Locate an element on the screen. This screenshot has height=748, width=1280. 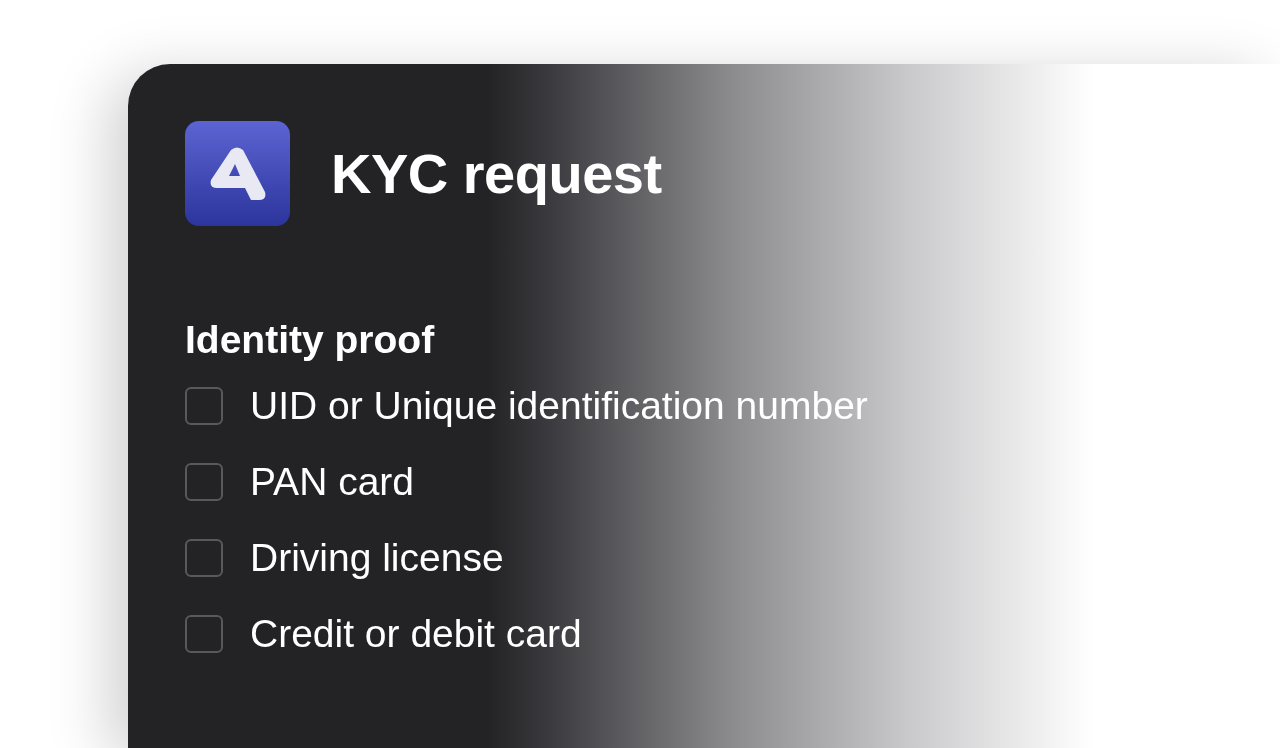
option-label: Driving license is located at coordinates (377, 558).